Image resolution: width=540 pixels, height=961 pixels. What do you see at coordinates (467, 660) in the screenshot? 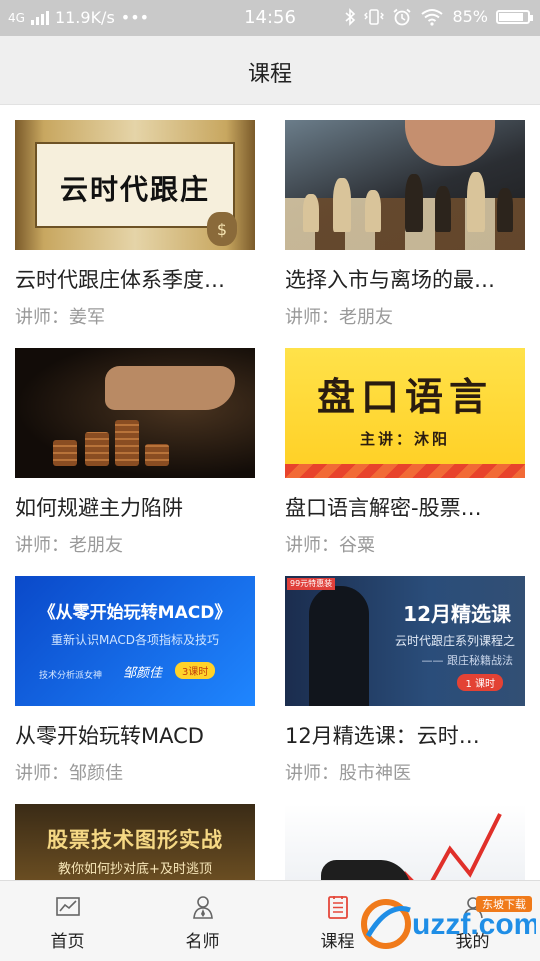
I see `thumbnail-caption: —— 跟庄秘籍战法` at bounding box center [467, 660].